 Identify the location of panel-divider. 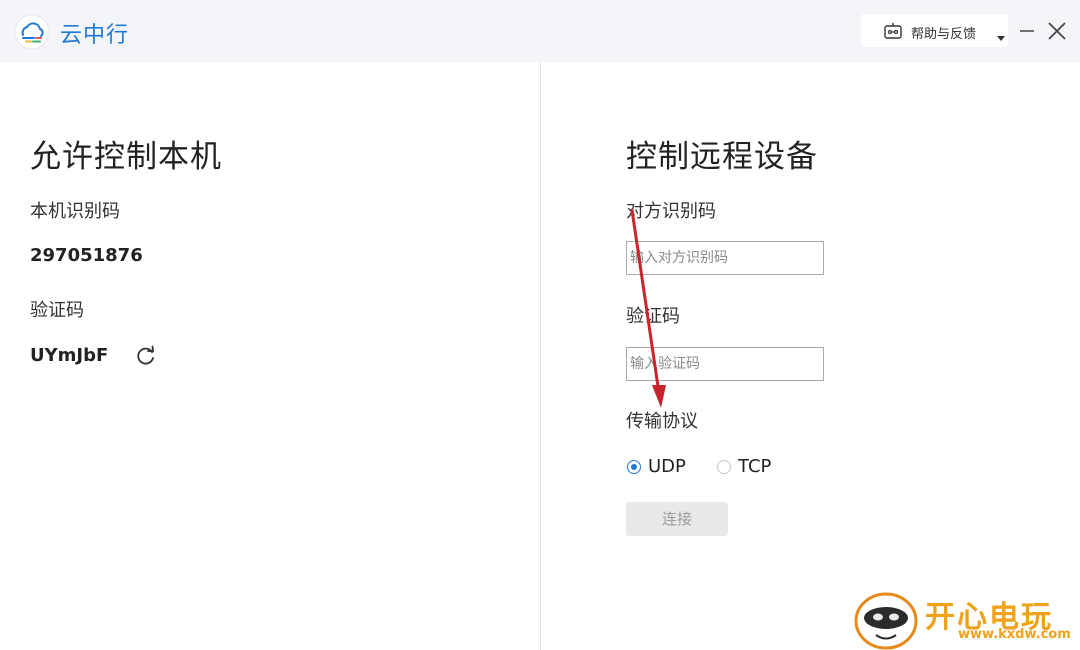
(540, 356).